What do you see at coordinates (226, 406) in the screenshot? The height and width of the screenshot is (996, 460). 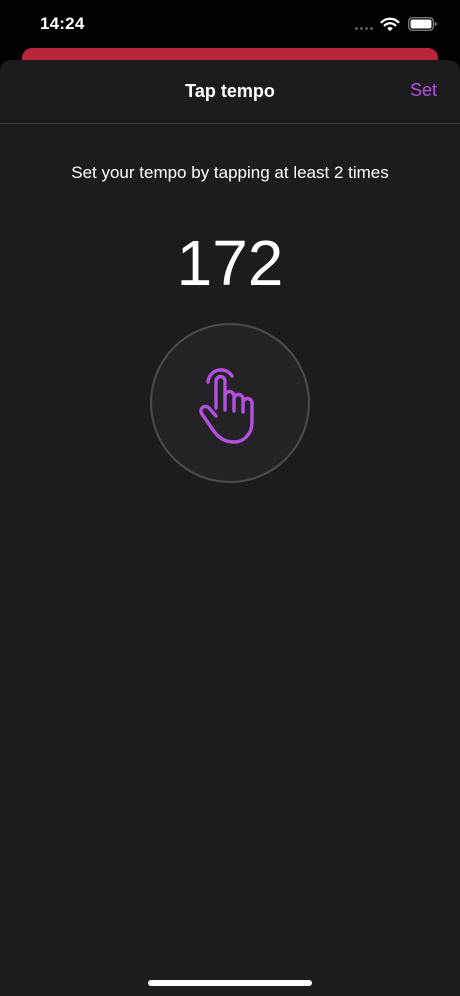 I see `tap-hand-icon` at bounding box center [226, 406].